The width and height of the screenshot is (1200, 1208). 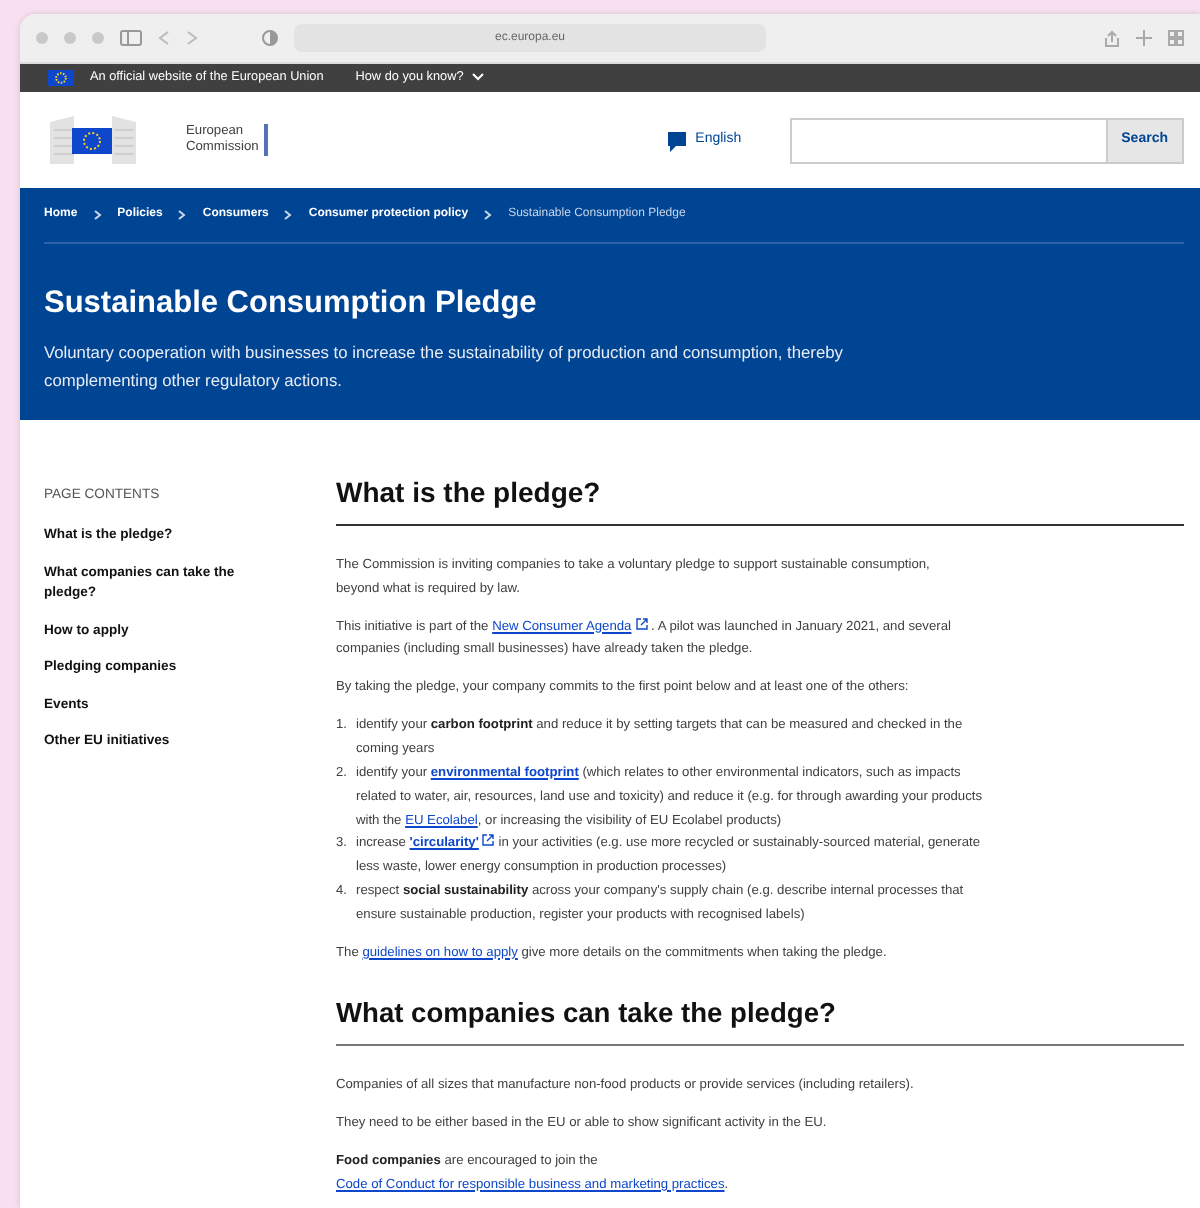 What do you see at coordinates (61, 78) in the screenshot?
I see `eu-flag-icon` at bounding box center [61, 78].